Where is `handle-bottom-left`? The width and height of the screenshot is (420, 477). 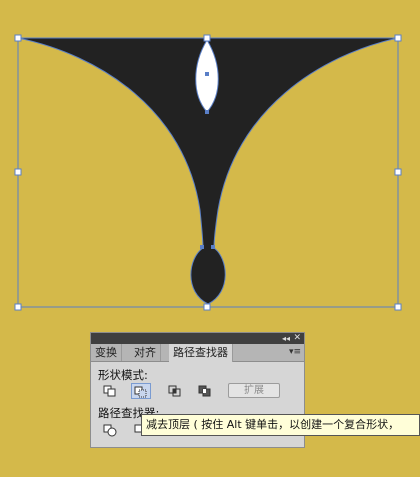
handle-bottom-left is located at coordinates (18, 307).